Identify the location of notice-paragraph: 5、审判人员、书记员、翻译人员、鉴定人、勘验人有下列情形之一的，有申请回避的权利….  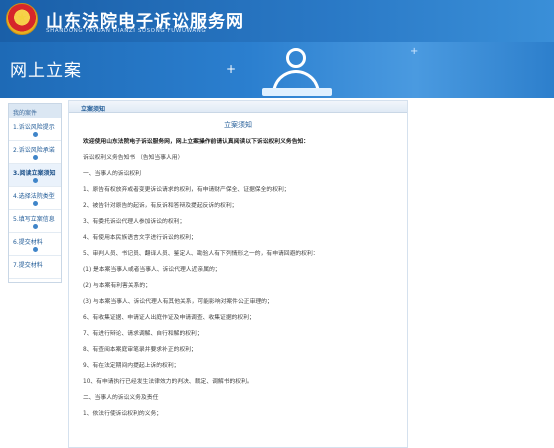
(201, 254).